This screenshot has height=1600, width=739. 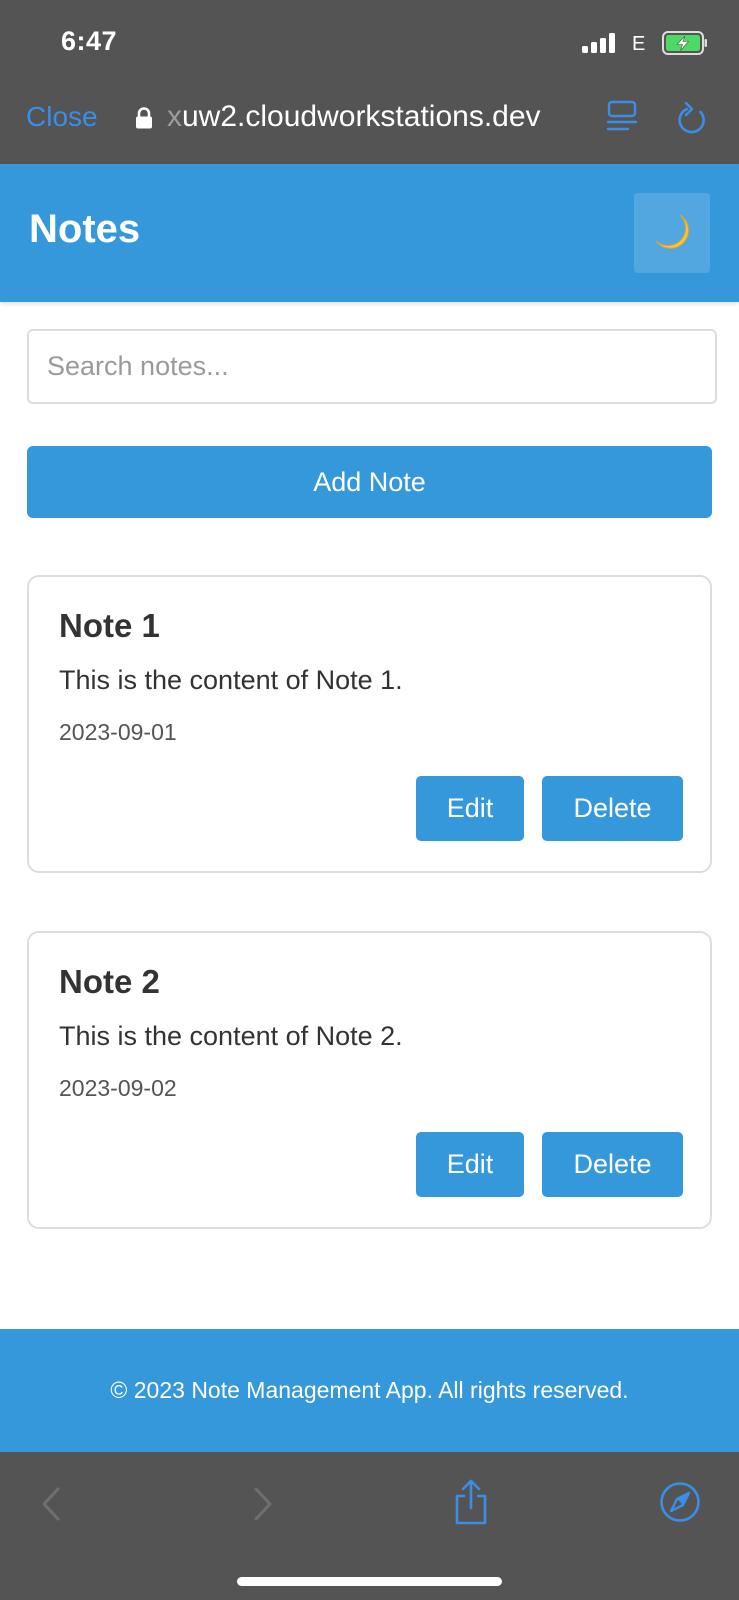 What do you see at coordinates (680, 1502) in the screenshot?
I see `compass-icon` at bounding box center [680, 1502].